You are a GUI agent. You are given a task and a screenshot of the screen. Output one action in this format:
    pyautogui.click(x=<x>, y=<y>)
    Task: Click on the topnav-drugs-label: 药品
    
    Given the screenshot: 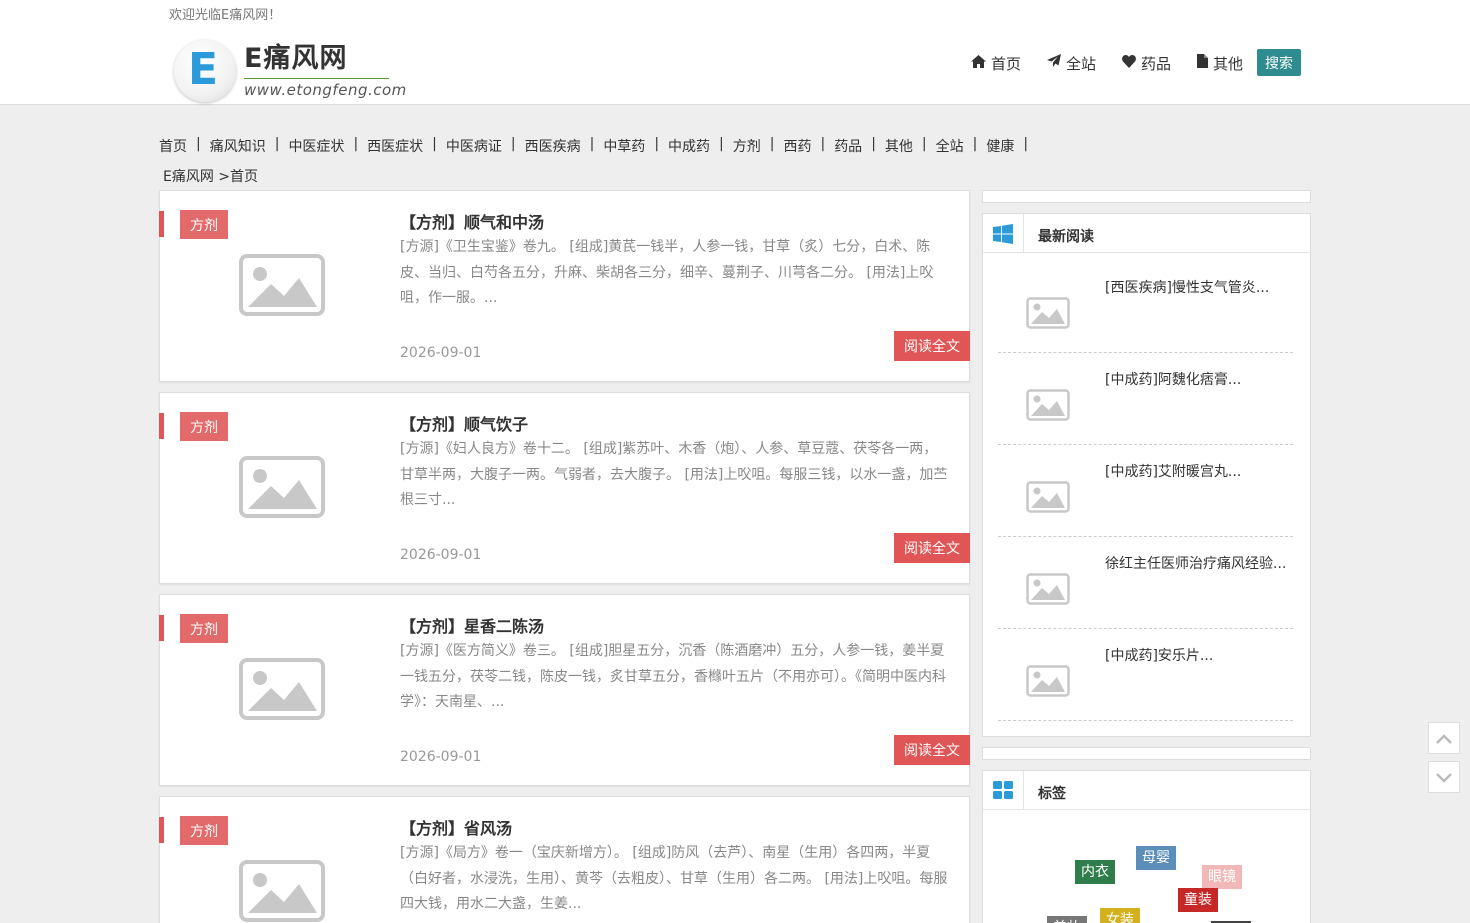 What is the action you would take?
    pyautogui.click(x=1156, y=63)
    